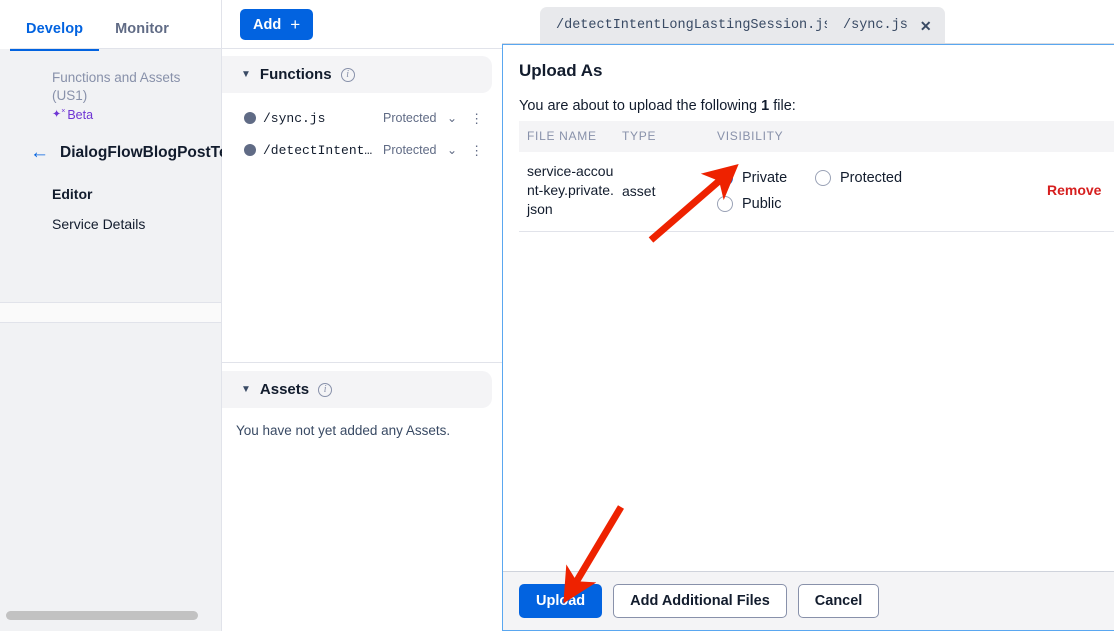 The image size is (1114, 631). Describe the element at coordinates (725, 177) in the screenshot. I see `radio-private-input` at that location.